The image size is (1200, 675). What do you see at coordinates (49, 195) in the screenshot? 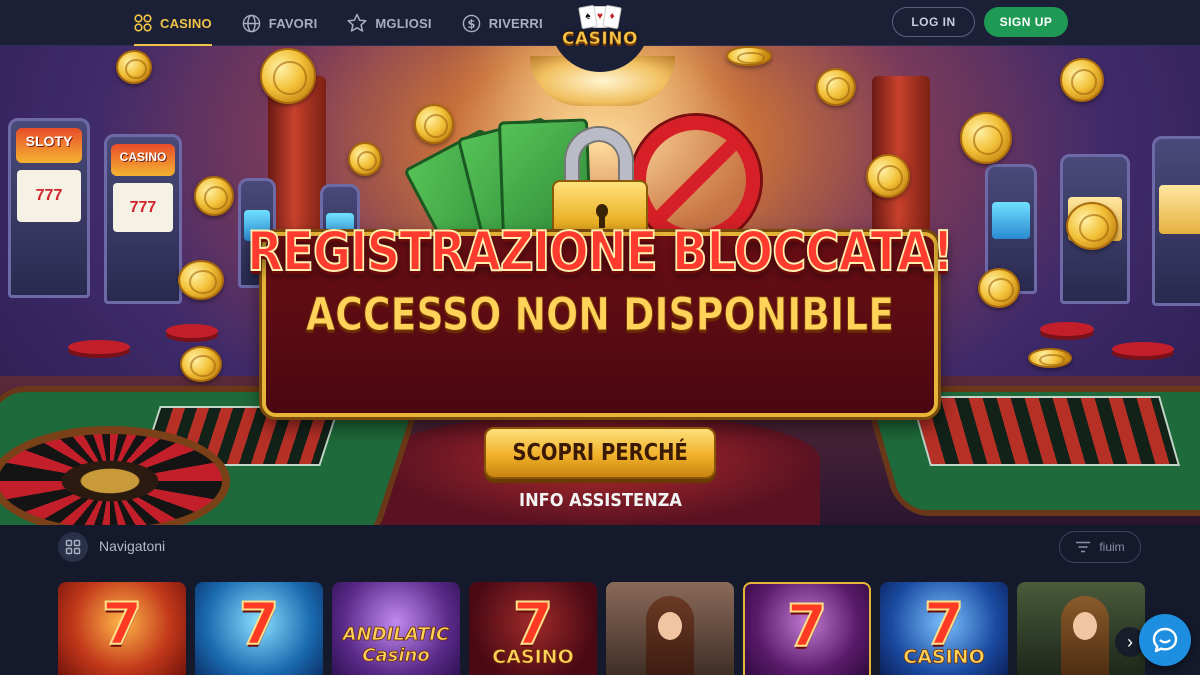
I see `slot-reels: 777` at bounding box center [49, 195].